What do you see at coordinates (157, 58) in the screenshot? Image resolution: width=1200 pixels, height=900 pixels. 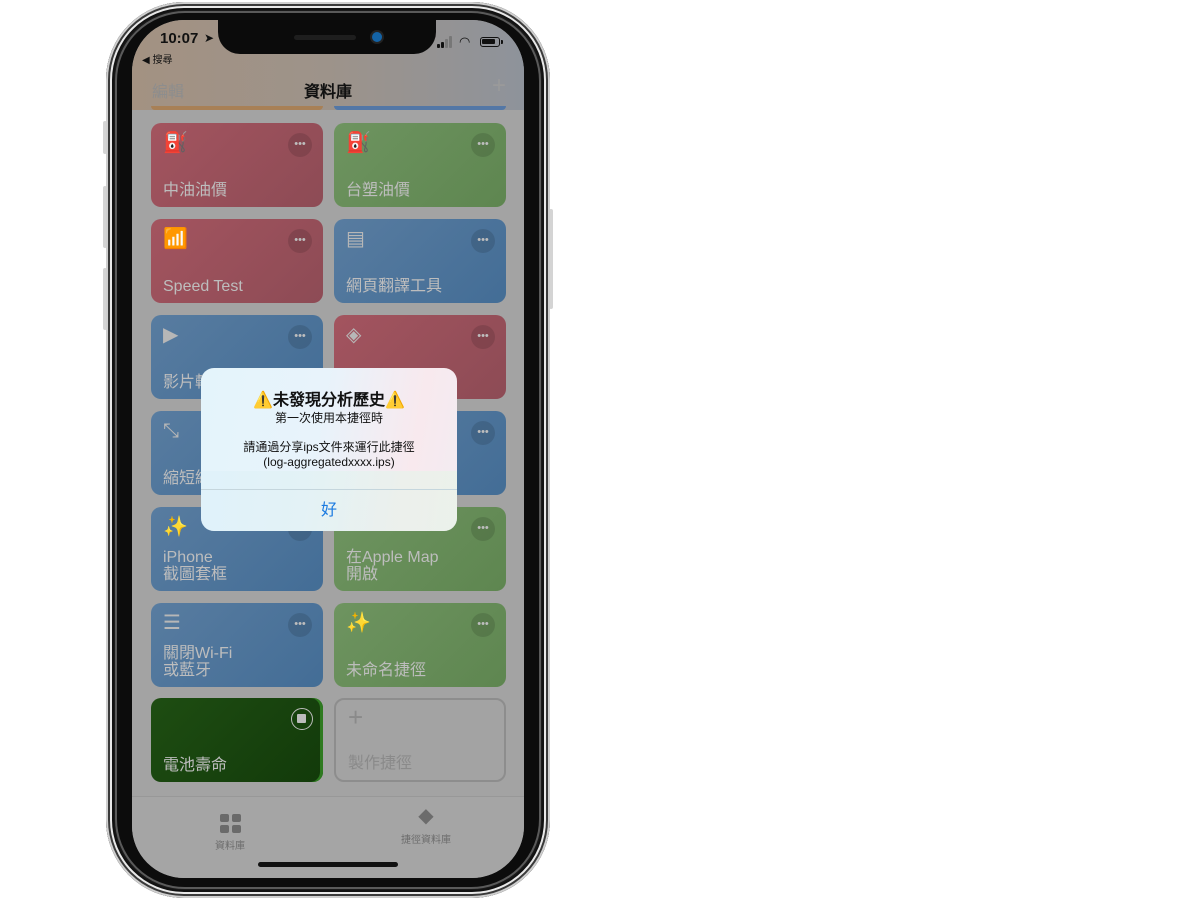 I see `back-to-app-link: ◀ 搜尋` at bounding box center [157, 58].